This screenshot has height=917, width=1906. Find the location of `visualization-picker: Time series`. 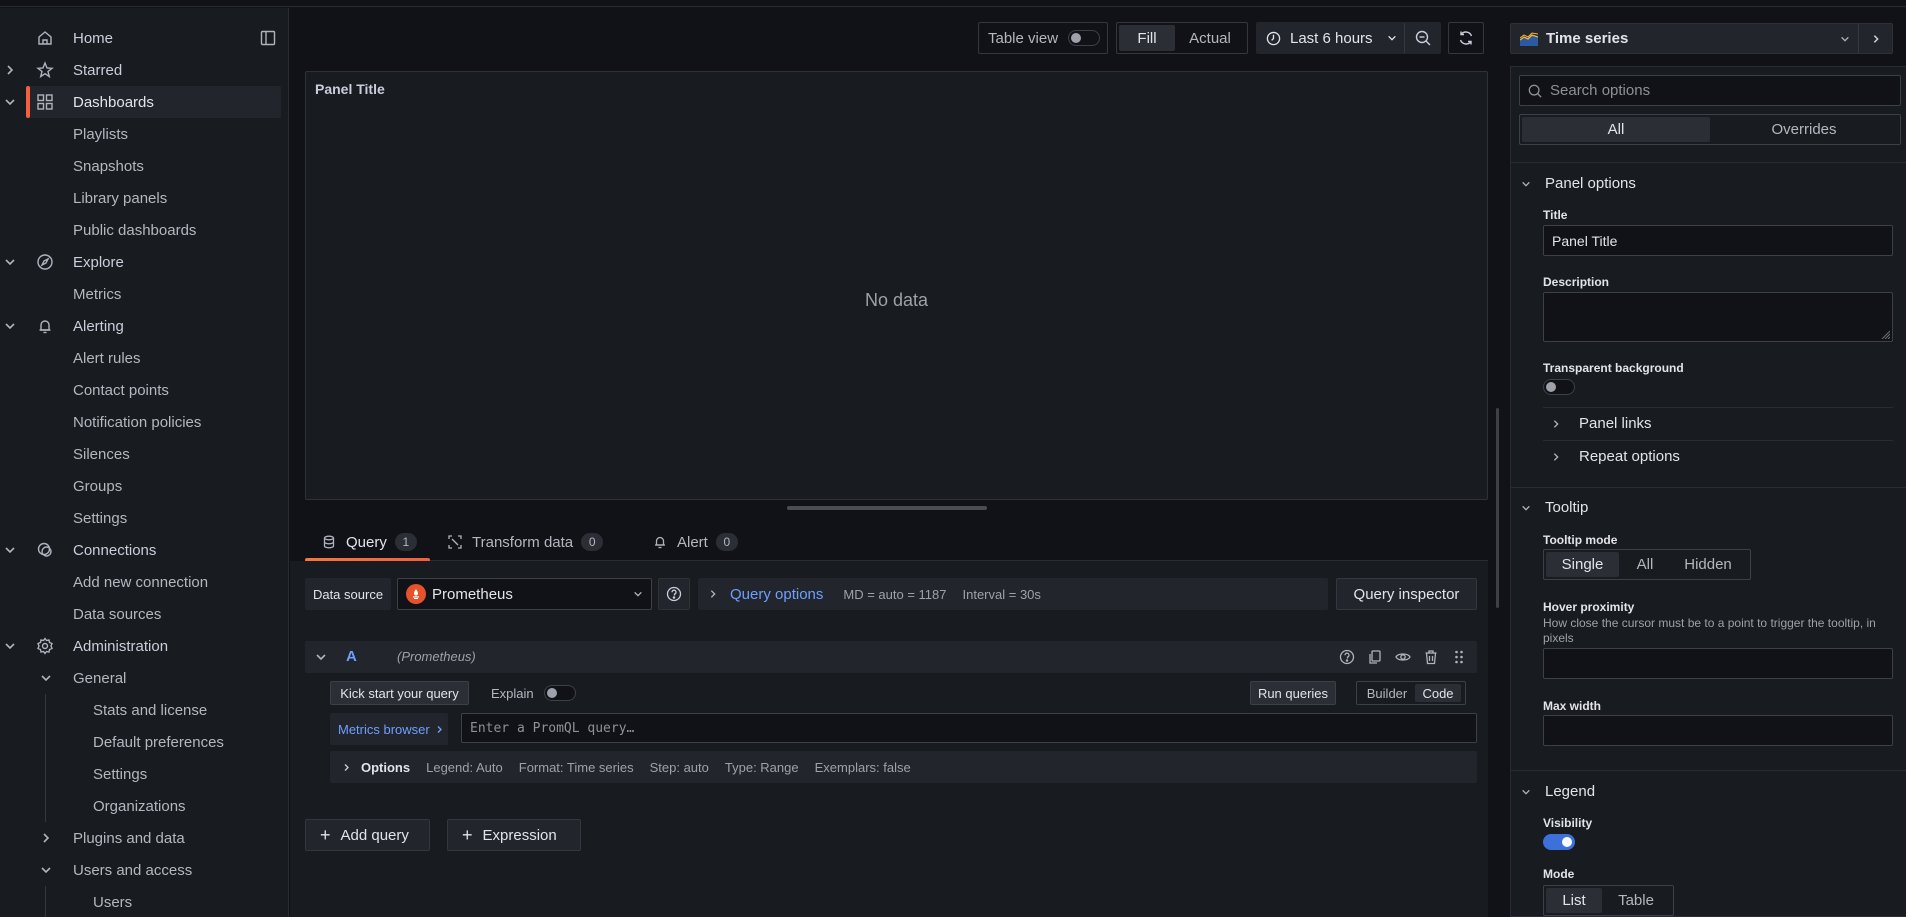

visualization-picker: Time series is located at coordinates (1701, 38).